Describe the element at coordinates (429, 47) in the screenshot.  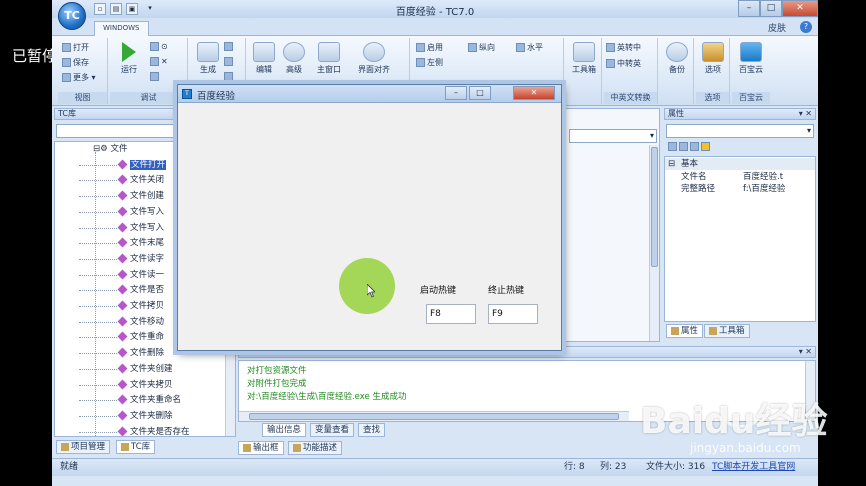
I see `enable-button: 启用` at that location.